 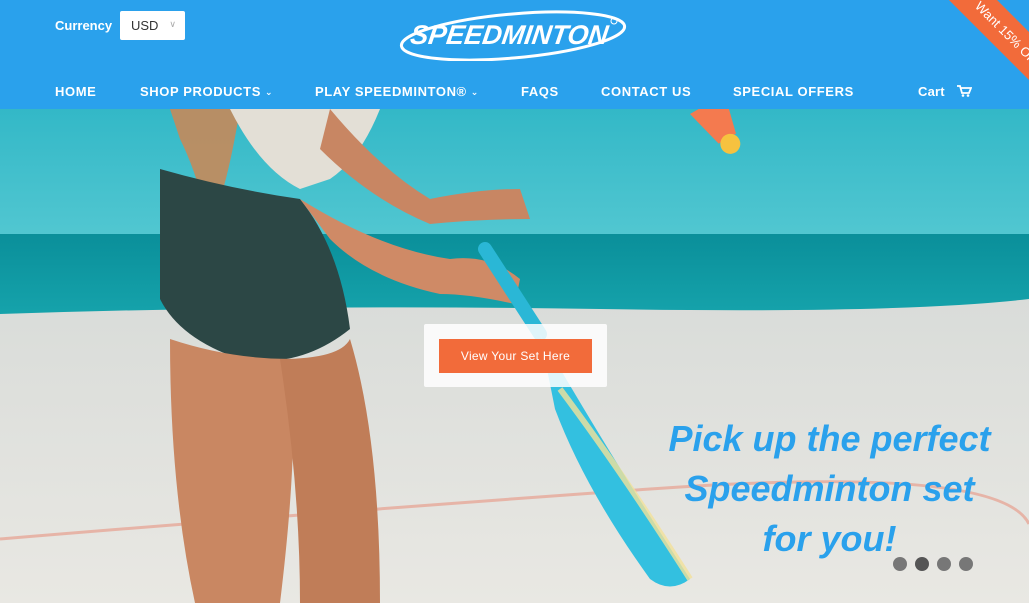 What do you see at coordinates (84, 25) in the screenshot?
I see `currency-label: Currency` at bounding box center [84, 25].